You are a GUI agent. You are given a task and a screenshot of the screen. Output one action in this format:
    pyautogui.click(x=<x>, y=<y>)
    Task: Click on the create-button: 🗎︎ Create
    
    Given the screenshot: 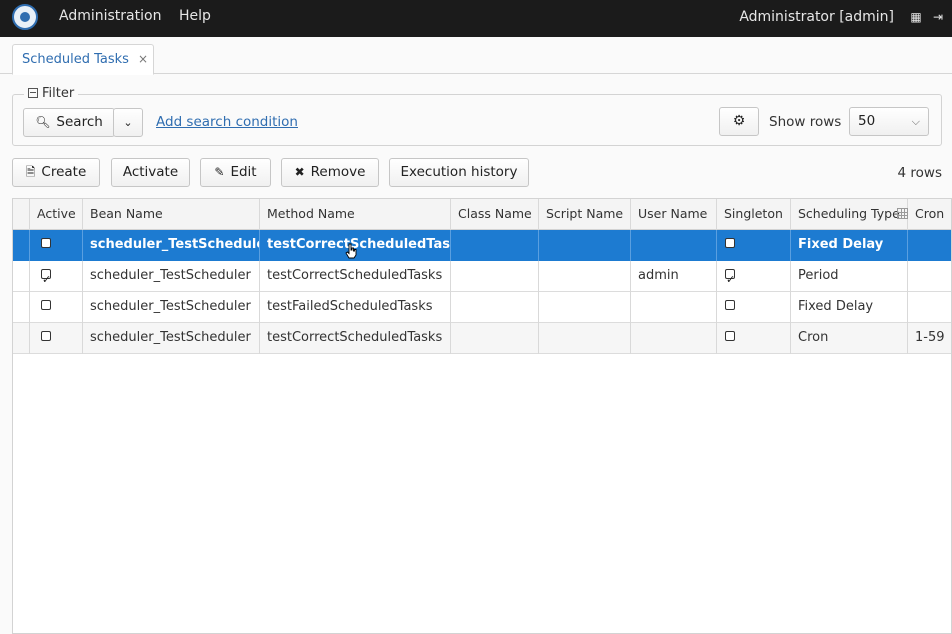 What is the action you would take?
    pyautogui.click(x=56, y=172)
    